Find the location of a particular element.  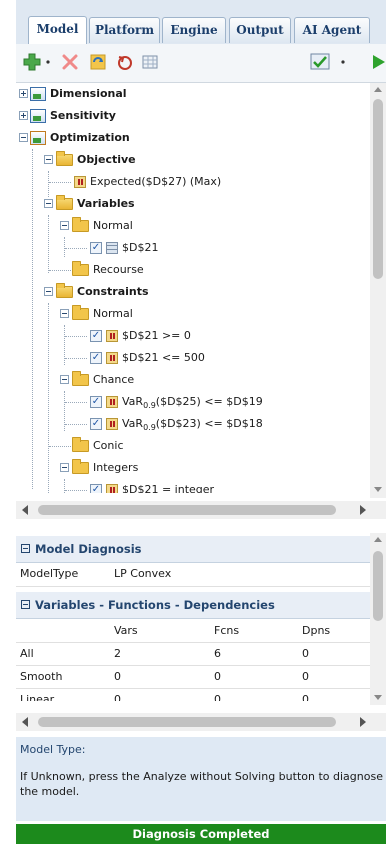

tab-platform: Platform is located at coordinates (124, 30).